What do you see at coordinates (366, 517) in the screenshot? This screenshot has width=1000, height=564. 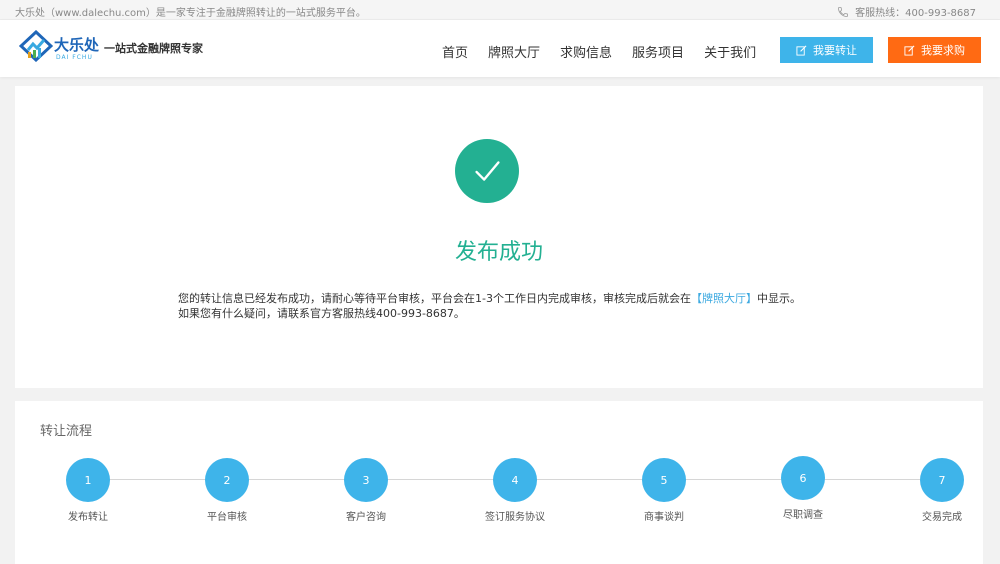 I see `step-label: 客户咨询` at bounding box center [366, 517].